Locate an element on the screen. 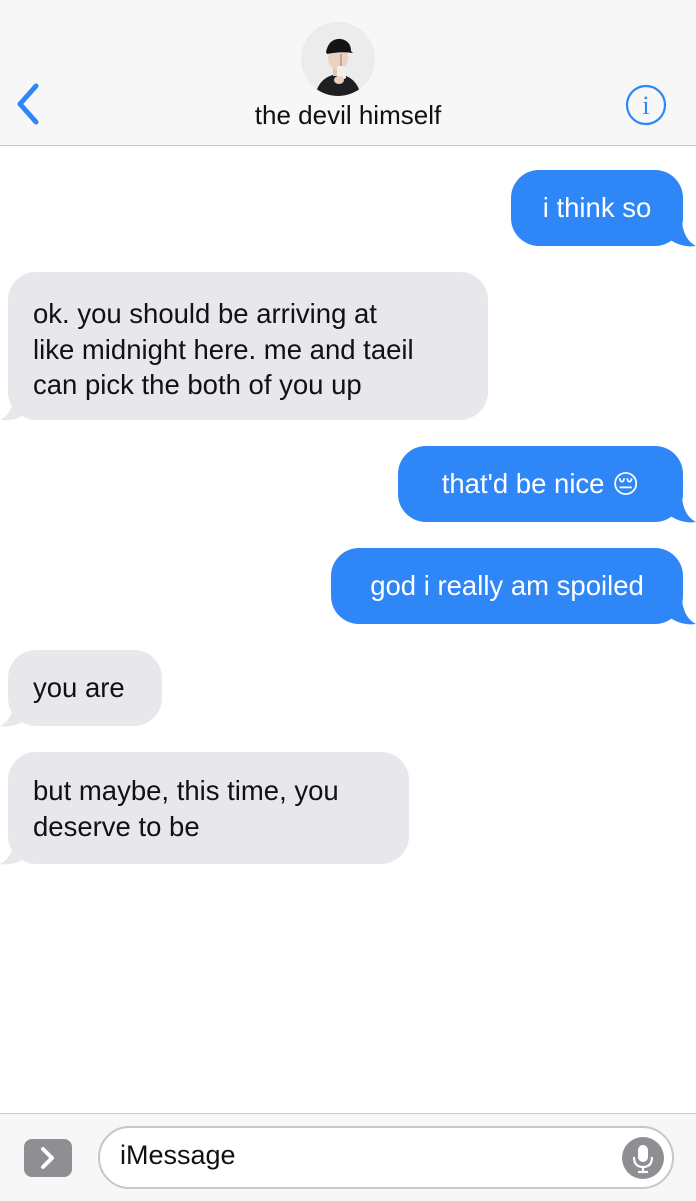  message-line: you are is located at coordinates (79, 687).